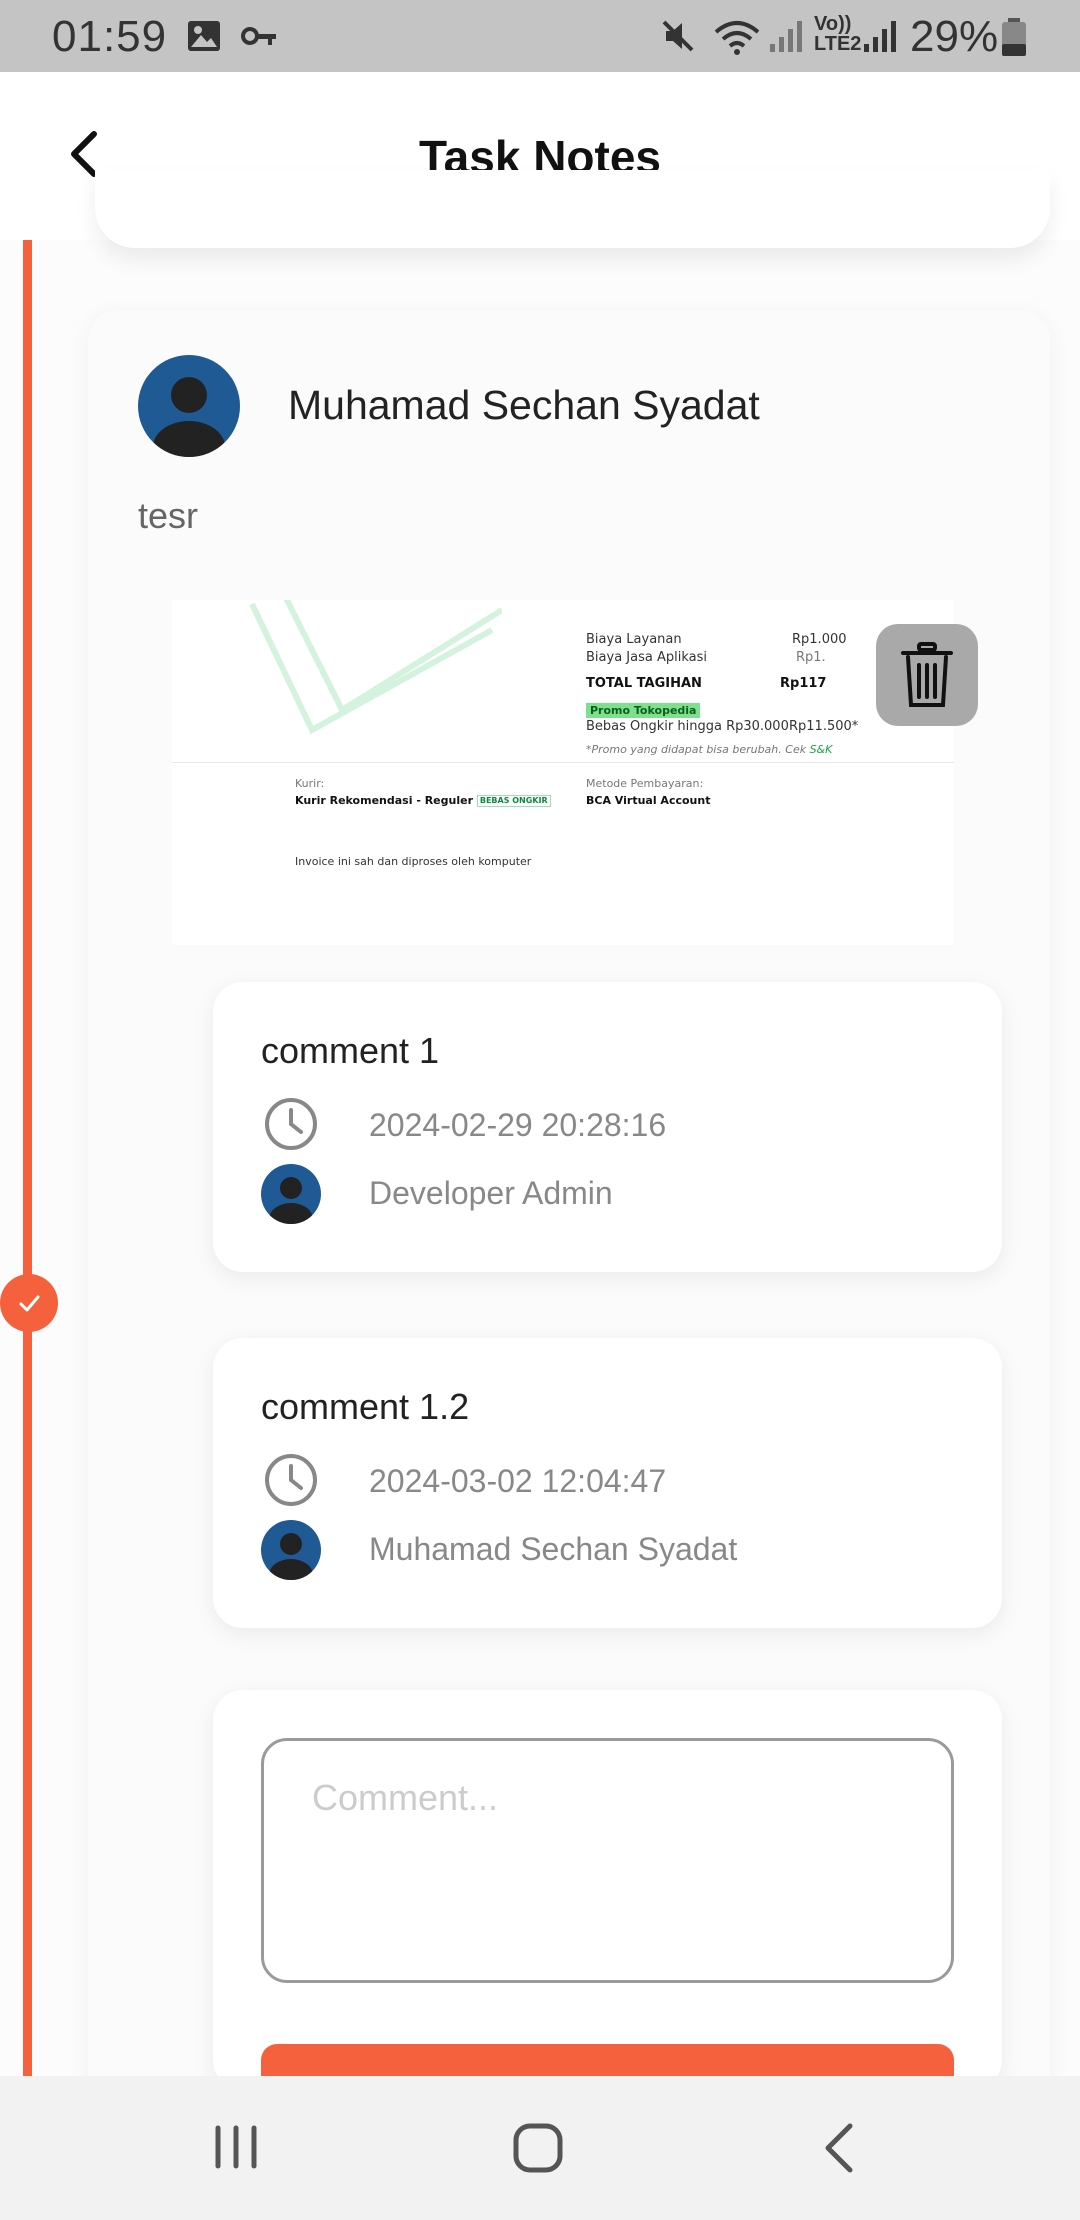 The height and width of the screenshot is (2220, 1080). What do you see at coordinates (518, 1125) in the screenshot?
I see `comment-timestamp: 2024-02-29 20:28:16` at bounding box center [518, 1125].